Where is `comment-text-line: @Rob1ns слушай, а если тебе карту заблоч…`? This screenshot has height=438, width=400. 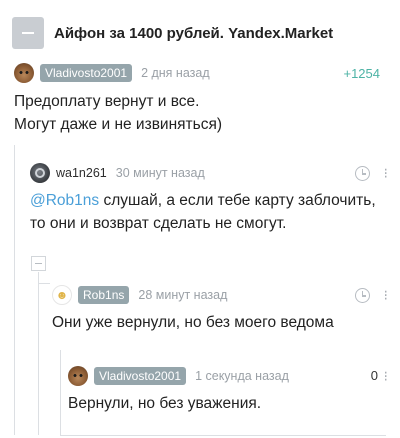 comment-text-line: @Rob1ns слушай, а если тебе карту заблоч… is located at coordinates (203, 200).